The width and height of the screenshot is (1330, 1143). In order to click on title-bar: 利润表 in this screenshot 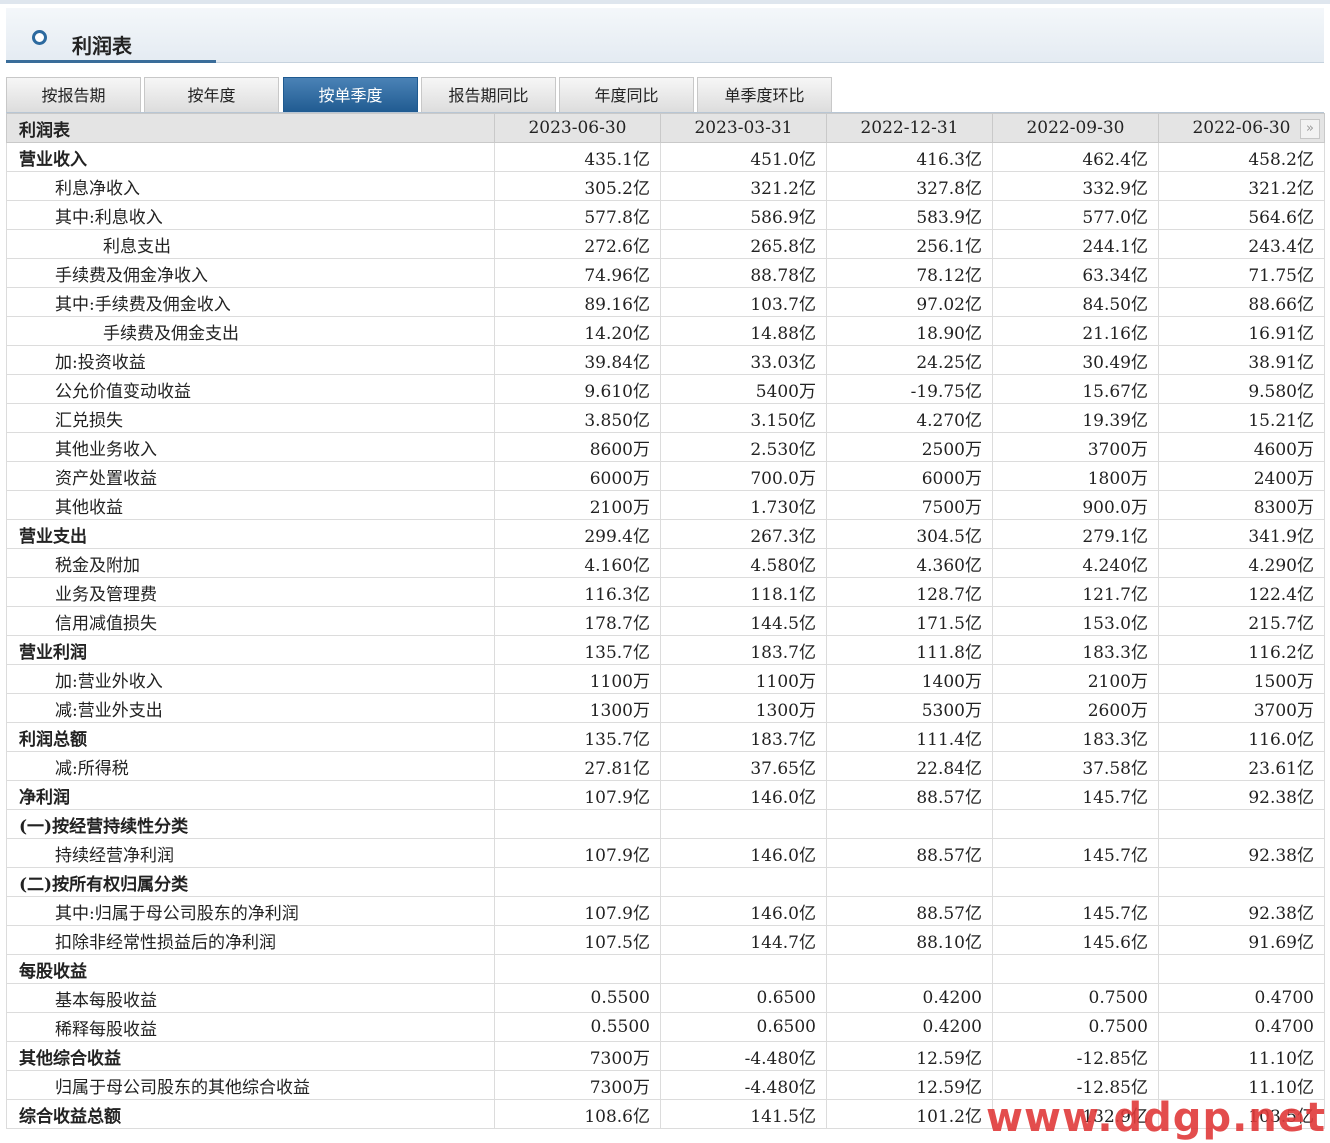, I will do `click(665, 35)`.